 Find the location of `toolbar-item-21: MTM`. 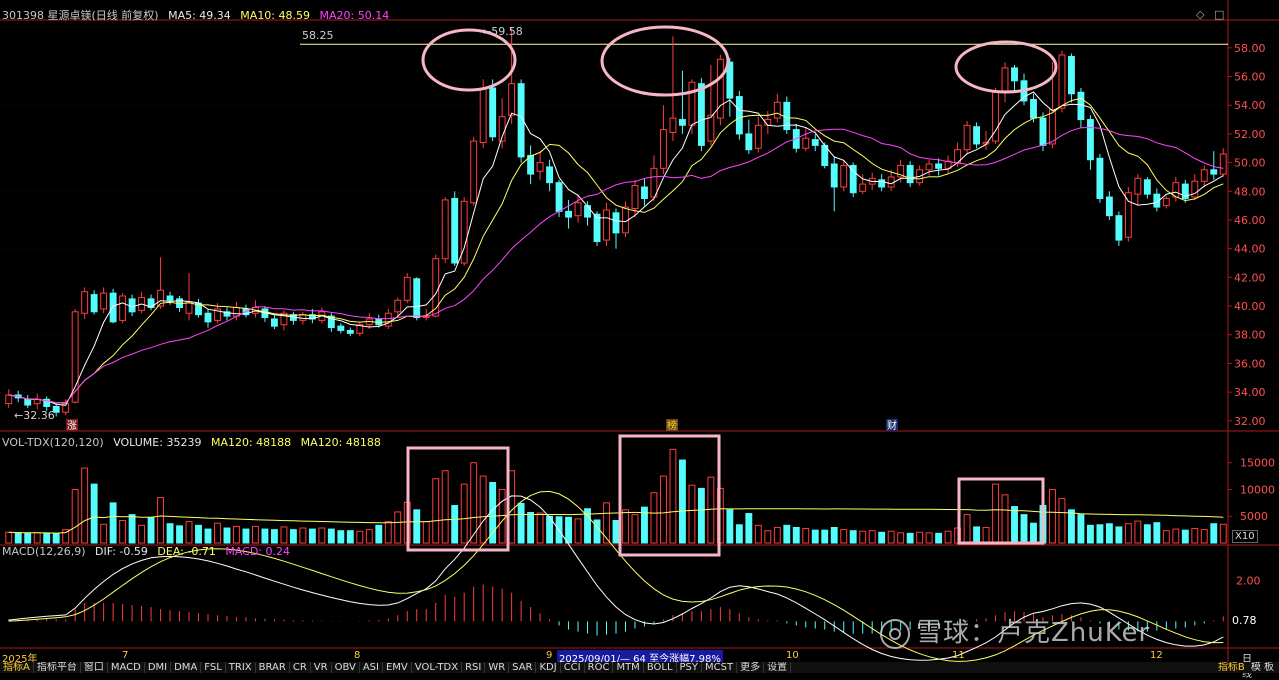

toolbar-item-21: MTM is located at coordinates (628, 667).